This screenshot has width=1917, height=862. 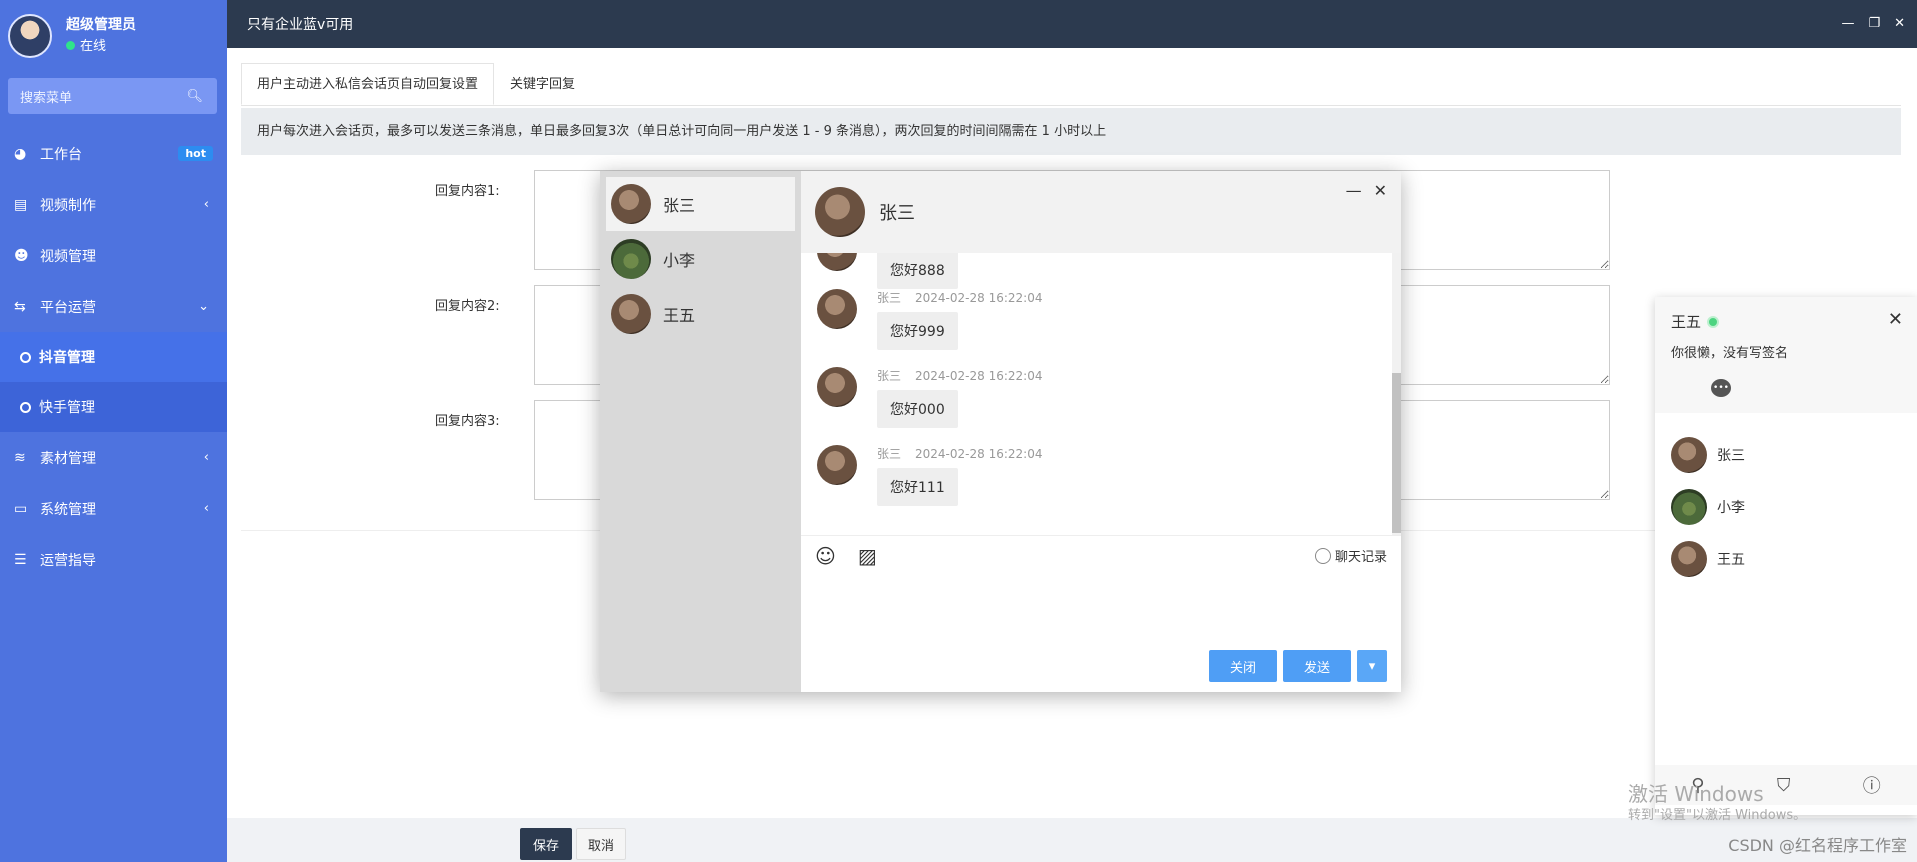 I want to click on contacts-header: 王五 你很懒，没有写签名 ✕ •••, so click(x=1786, y=355).